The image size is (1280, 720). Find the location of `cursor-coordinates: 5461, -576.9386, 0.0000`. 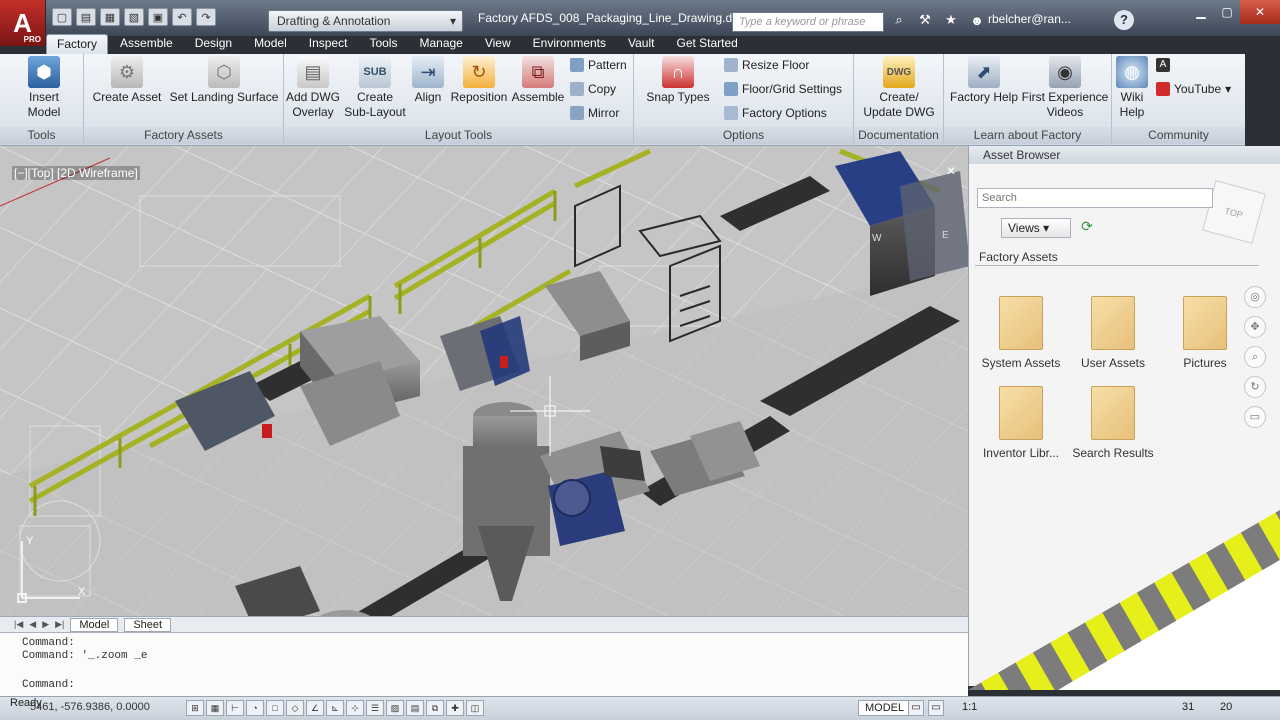

cursor-coordinates: 5461, -576.9386, 0.0000 is located at coordinates (90, 707).